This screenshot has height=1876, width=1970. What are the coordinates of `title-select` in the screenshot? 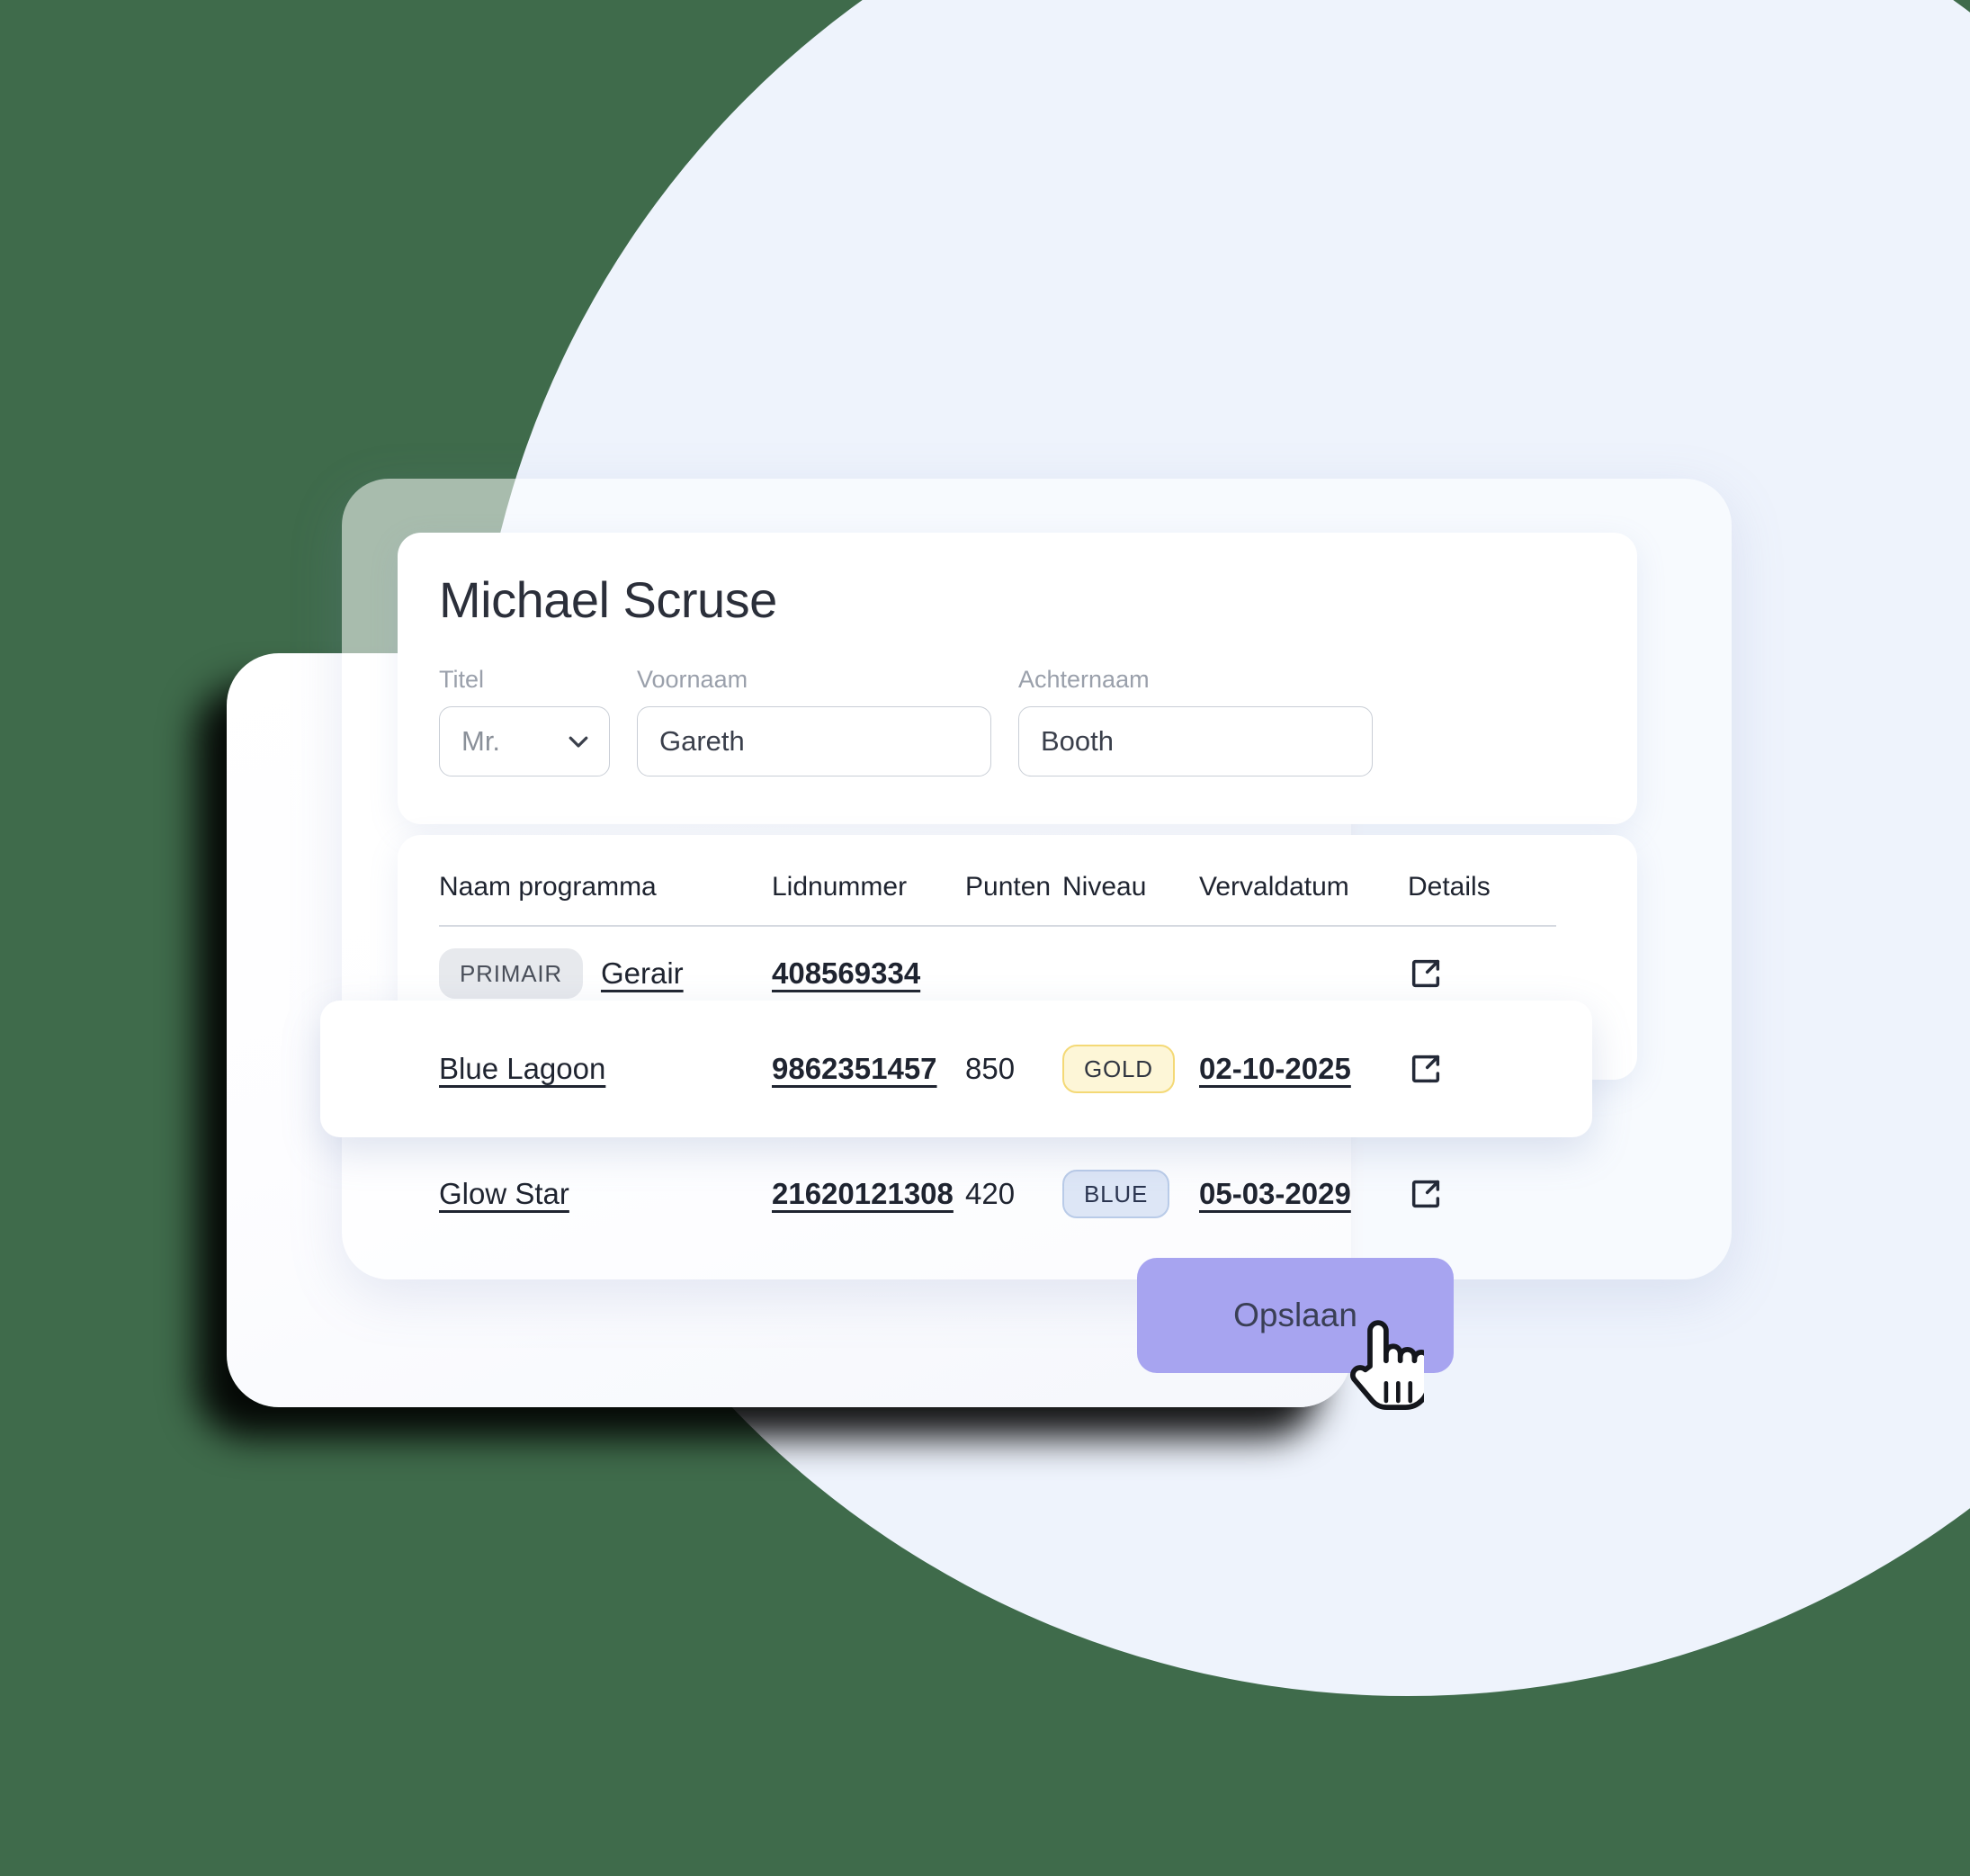 It's located at (524, 741).